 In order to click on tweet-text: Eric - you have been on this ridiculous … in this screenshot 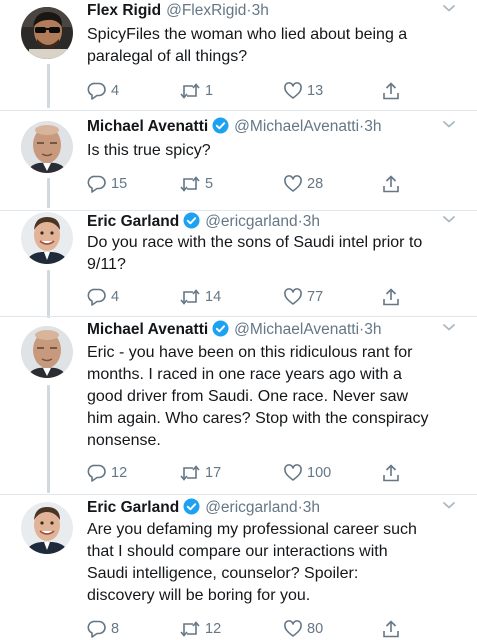, I will do `click(258, 396)`.